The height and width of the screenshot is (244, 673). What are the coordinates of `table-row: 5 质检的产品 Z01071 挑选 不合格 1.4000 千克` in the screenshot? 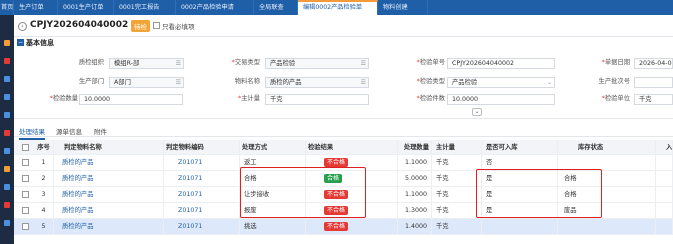 It's located at (343, 227).